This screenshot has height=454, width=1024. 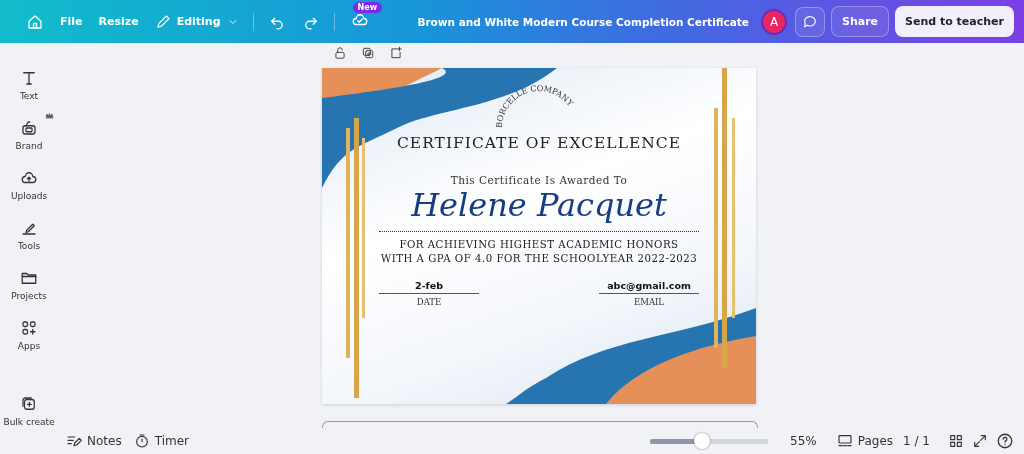 What do you see at coordinates (396, 53) in the screenshot?
I see `add-page-icon` at bounding box center [396, 53].